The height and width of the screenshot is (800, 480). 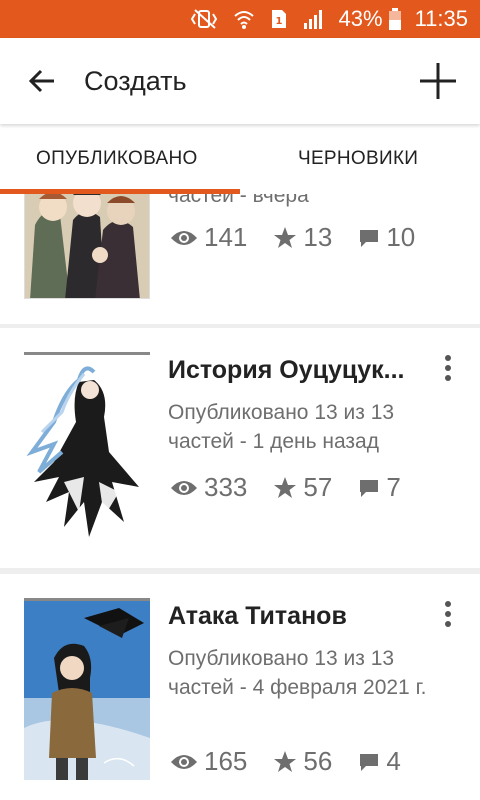 What do you see at coordinates (257, 616) in the screenshot?
I see `story-title: Атака Титанов` at bounding box center [257, 616].